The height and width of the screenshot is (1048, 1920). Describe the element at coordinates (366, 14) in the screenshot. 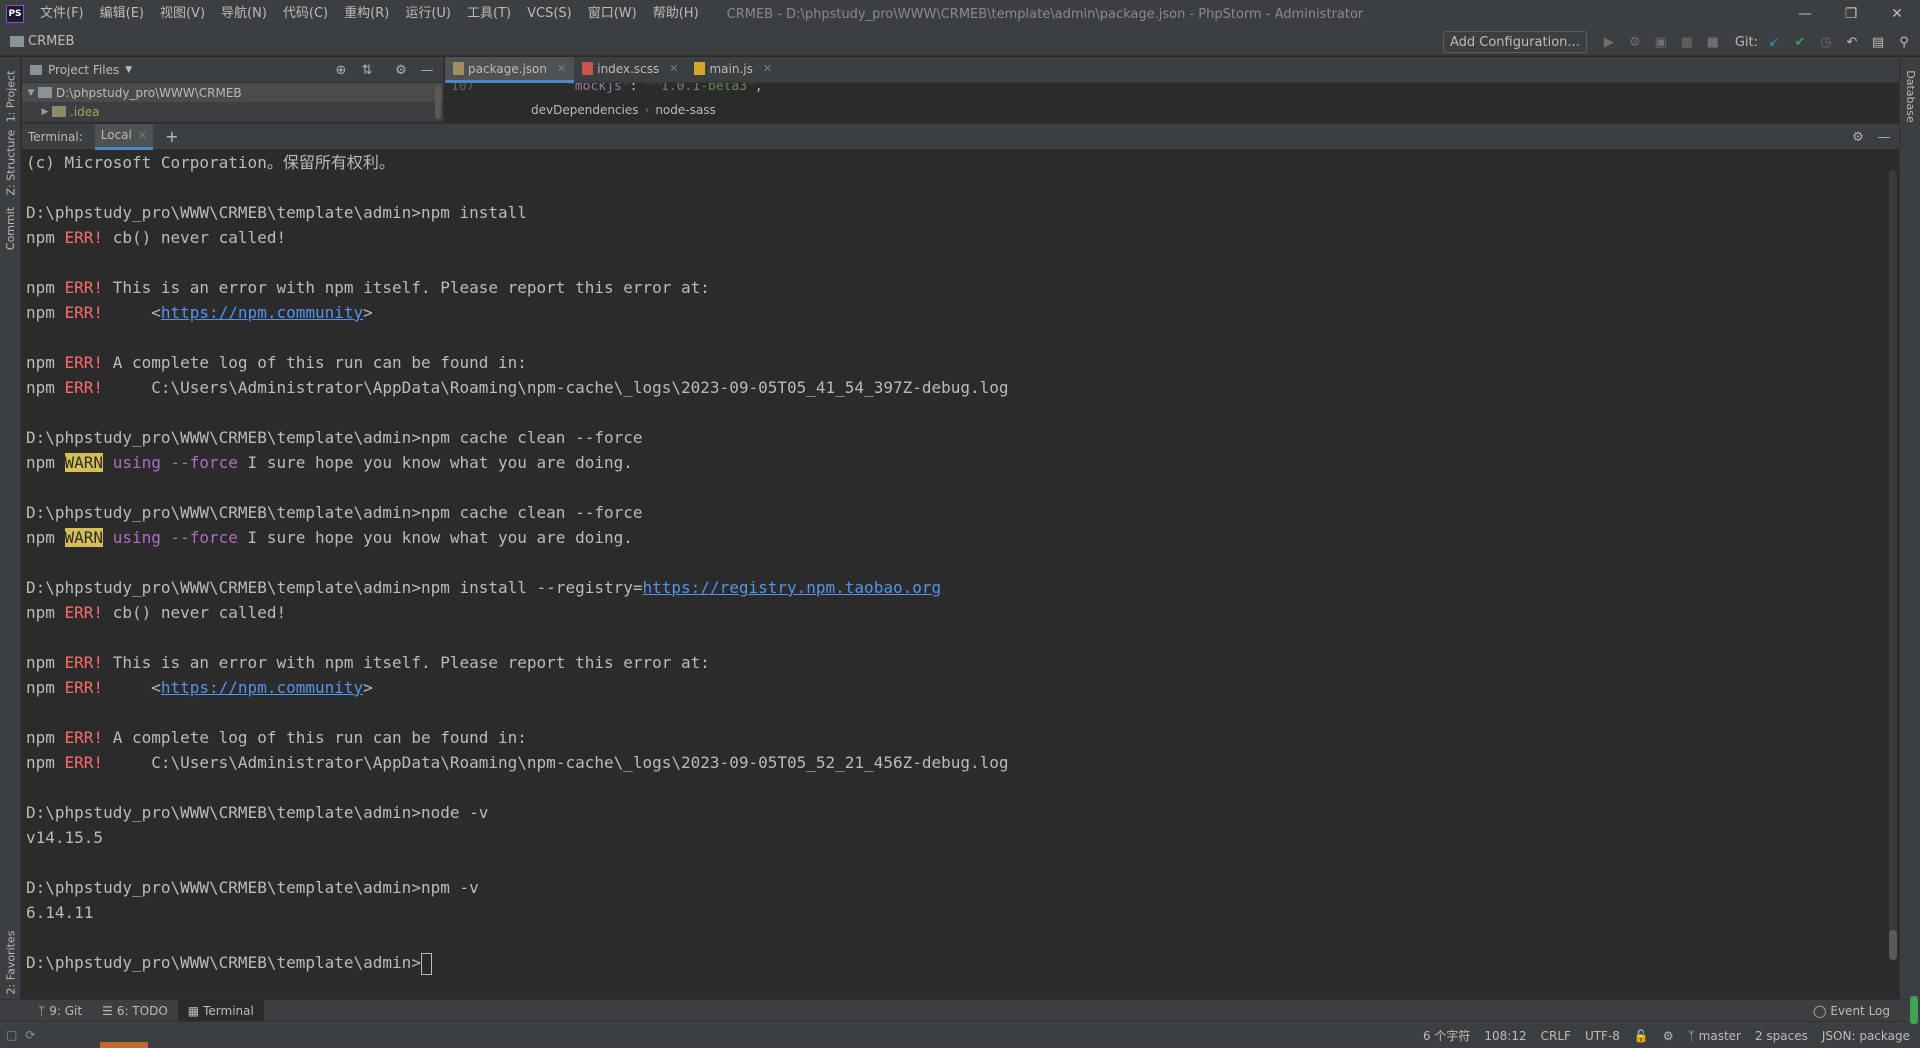

I see `menu-refactor: 重构(R)` at that location.